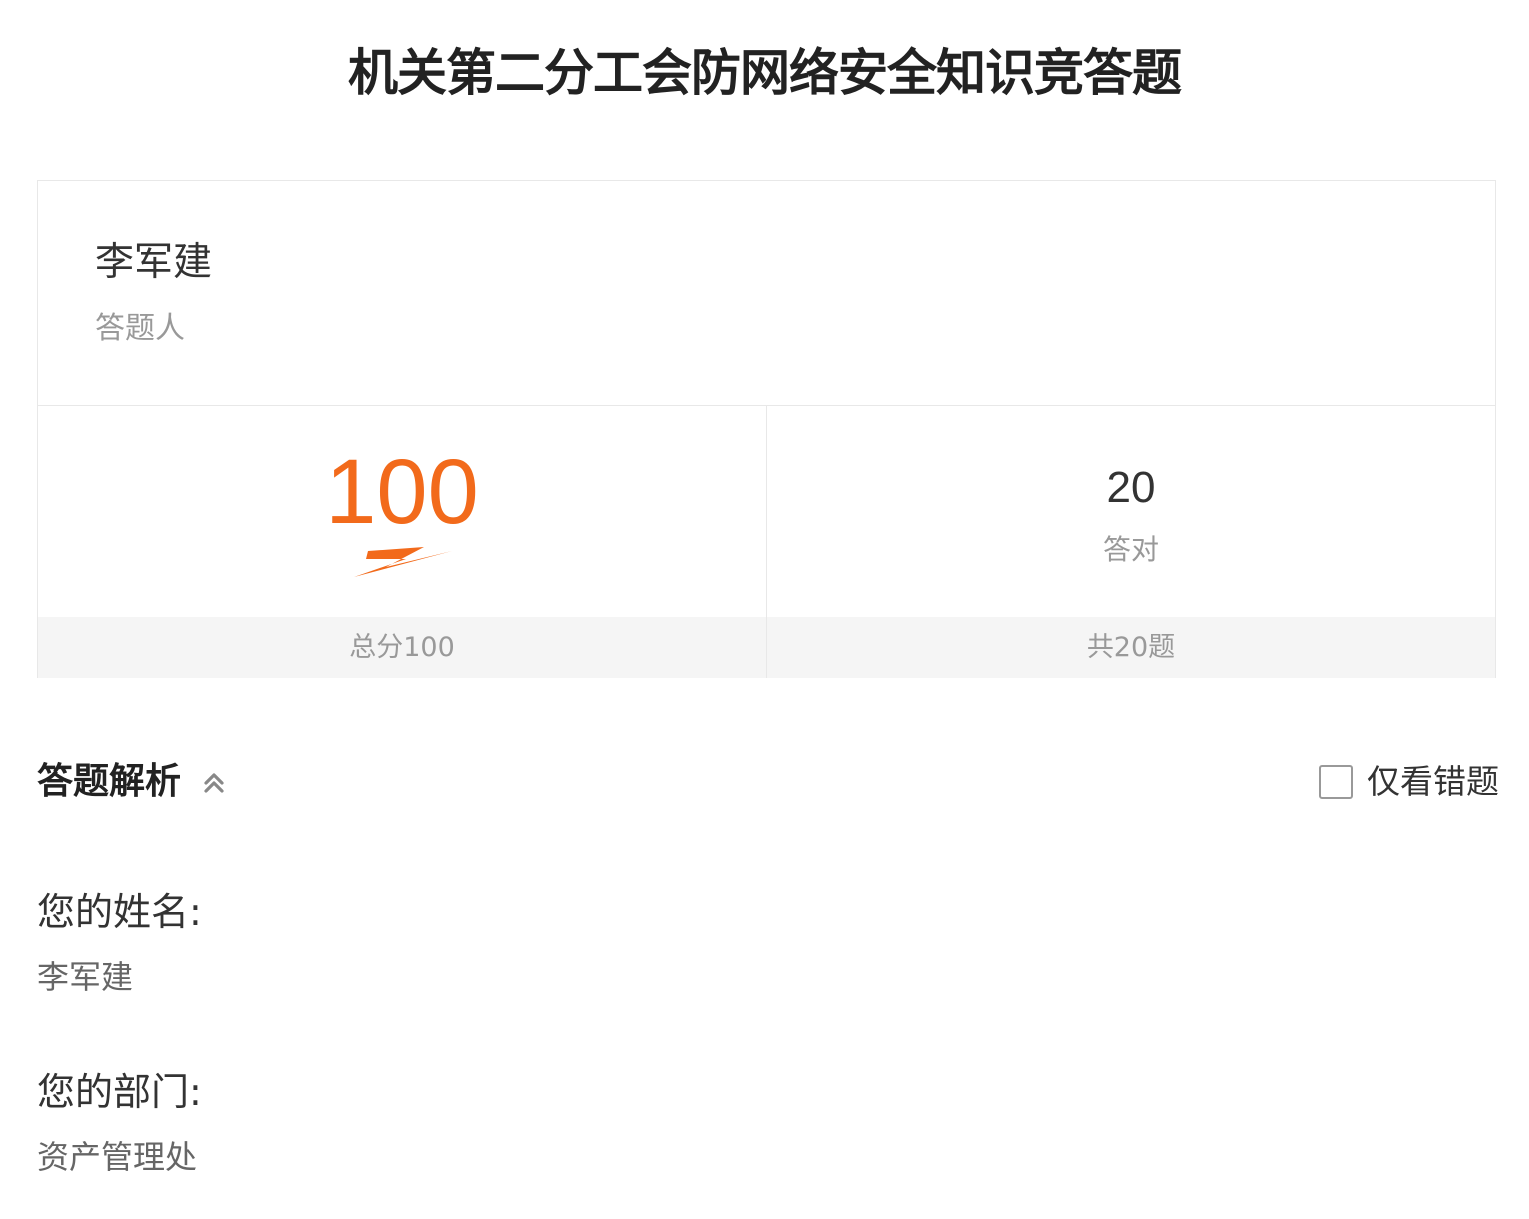  Describe the element at coordinates (1131, 647) in the screenshot. I see `total-questions-label: 共20题` at that location.